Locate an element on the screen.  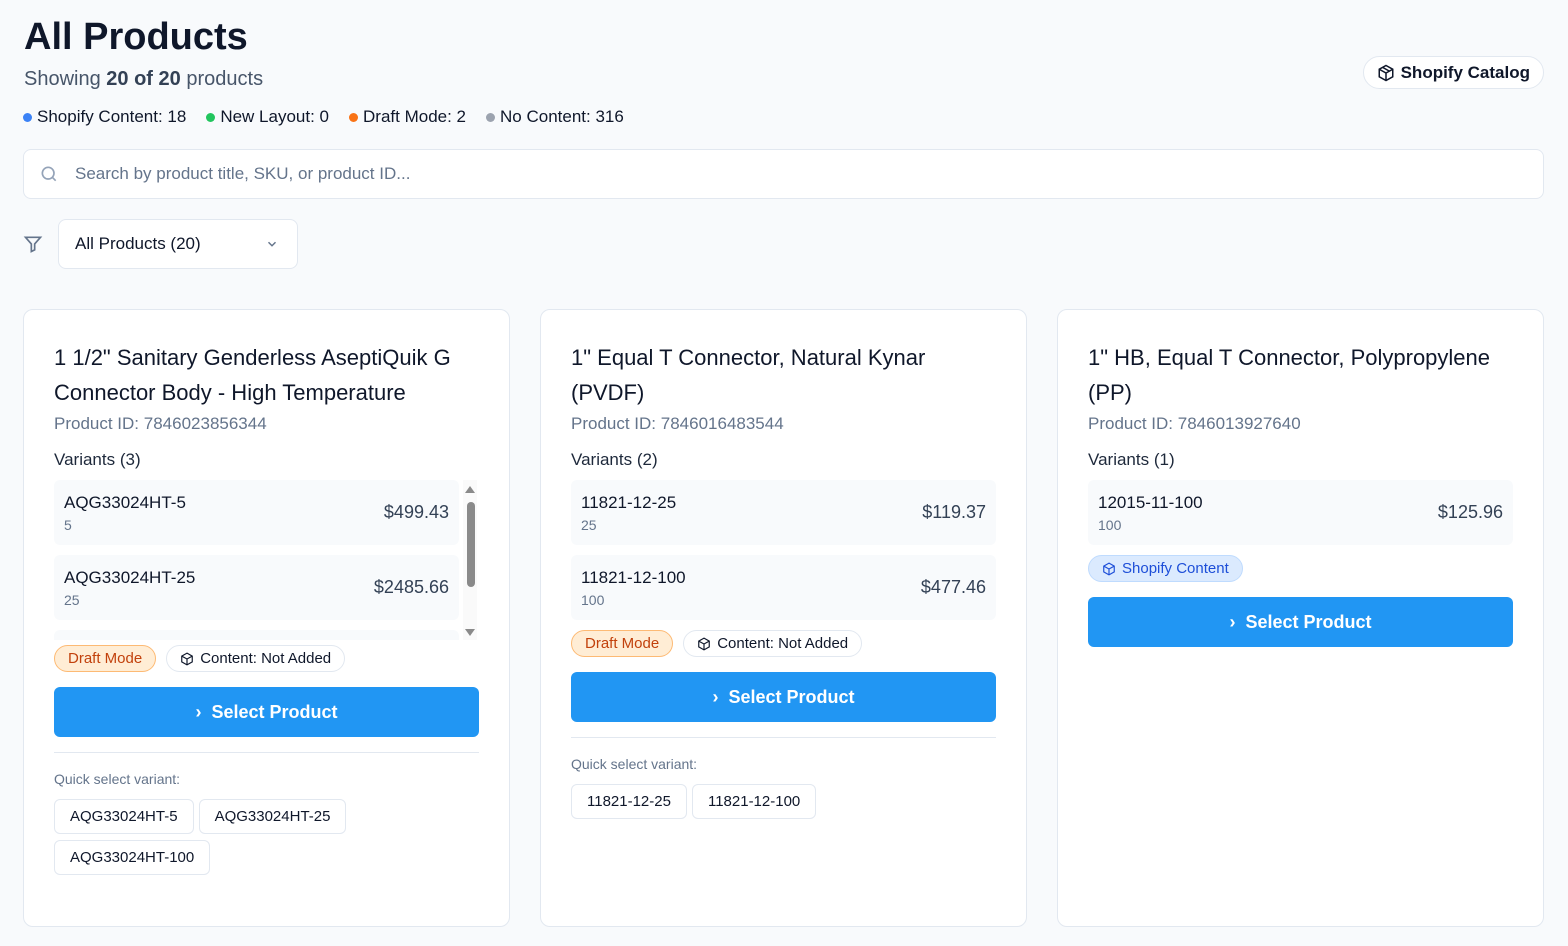
chevron-down-icon is located at coordinates (272, 244).